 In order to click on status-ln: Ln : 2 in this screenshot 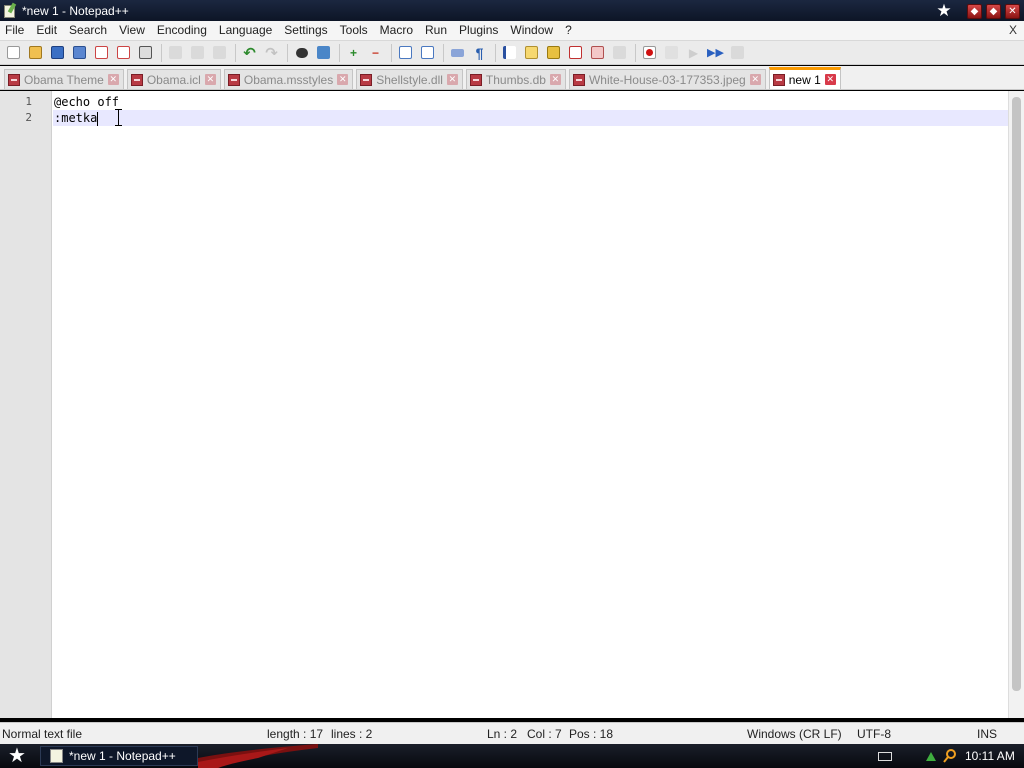, I will do `click(502, 734)`.